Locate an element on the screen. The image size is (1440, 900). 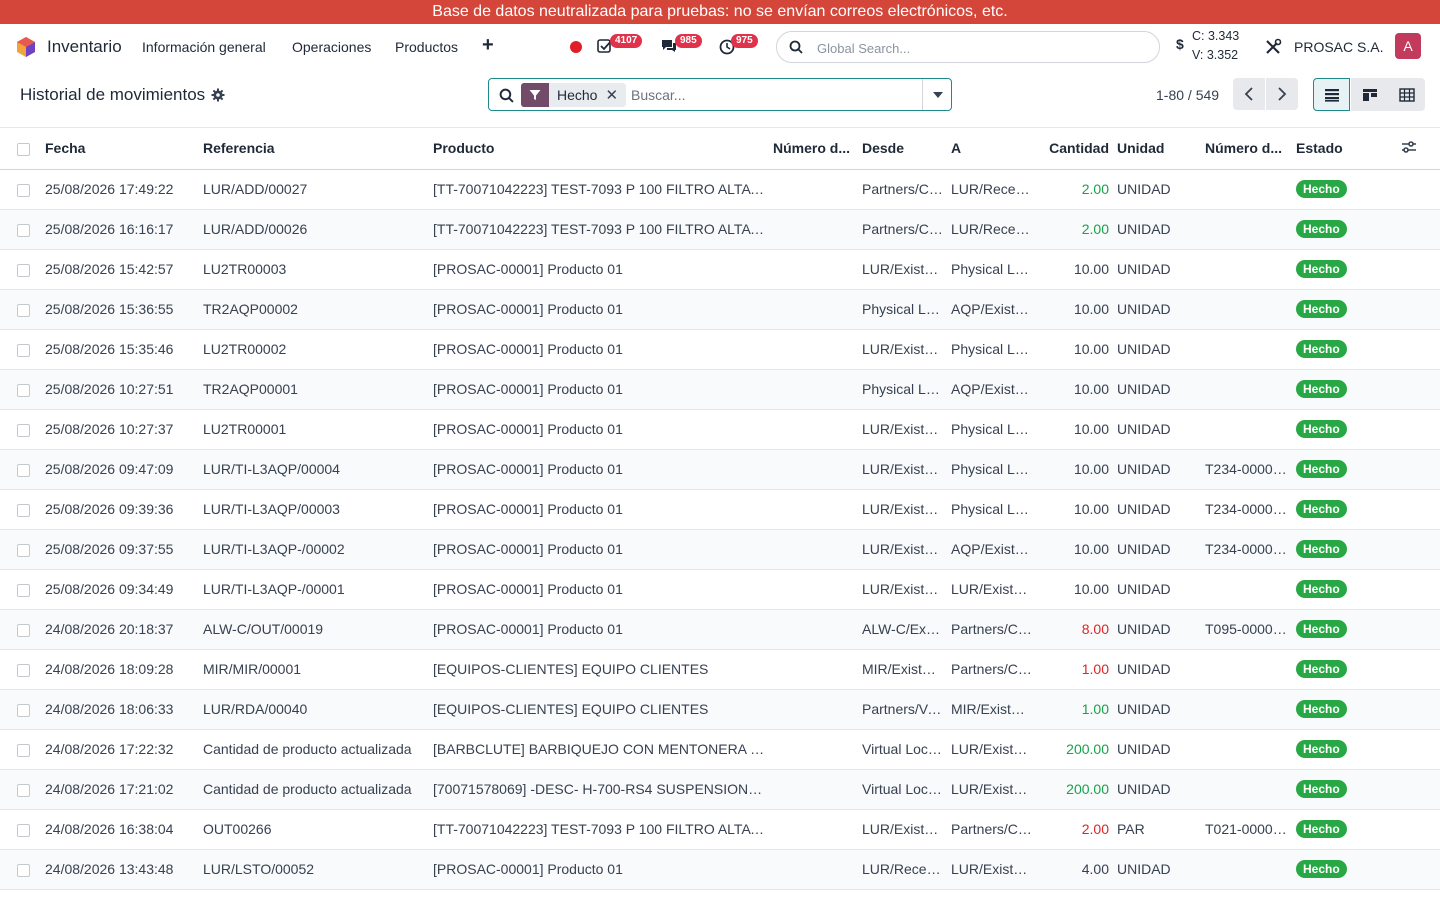
plus-icon: + is located at coordinates (488, 45).